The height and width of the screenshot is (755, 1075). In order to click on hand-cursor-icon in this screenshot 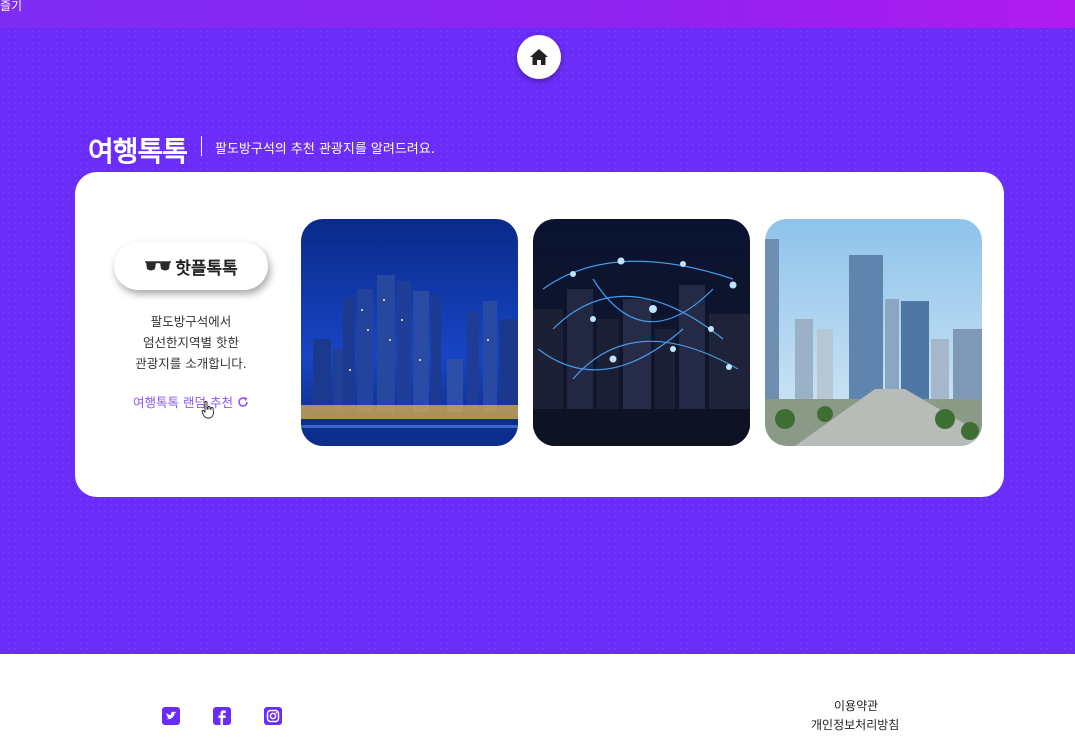, I will do `click(207, 410)`.